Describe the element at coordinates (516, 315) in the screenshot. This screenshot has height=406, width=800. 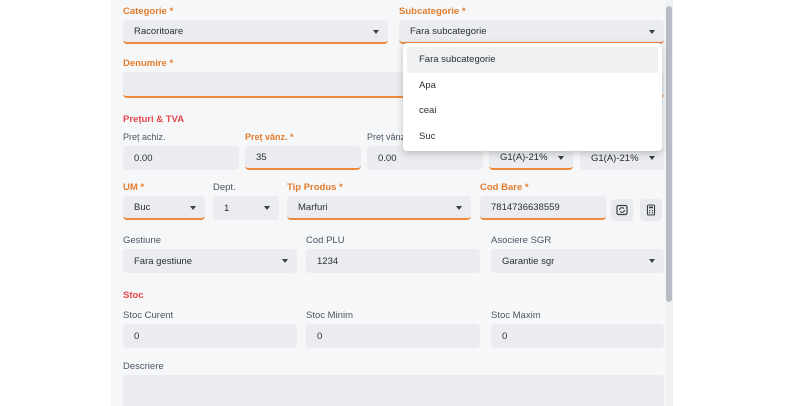
I see `stoc-maxim-label: Stoc Maxim` at that location.